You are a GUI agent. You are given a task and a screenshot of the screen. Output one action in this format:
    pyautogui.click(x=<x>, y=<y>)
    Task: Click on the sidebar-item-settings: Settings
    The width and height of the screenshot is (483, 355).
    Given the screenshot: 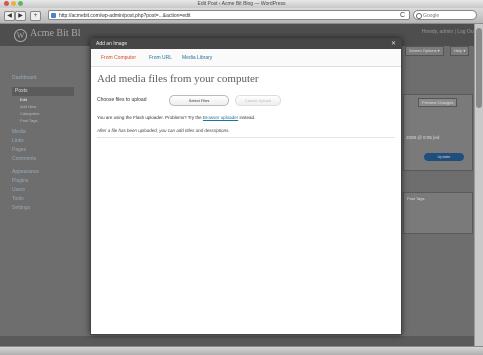 What is the action you would take?
    pyautogui.click(x=43, y=208)
    